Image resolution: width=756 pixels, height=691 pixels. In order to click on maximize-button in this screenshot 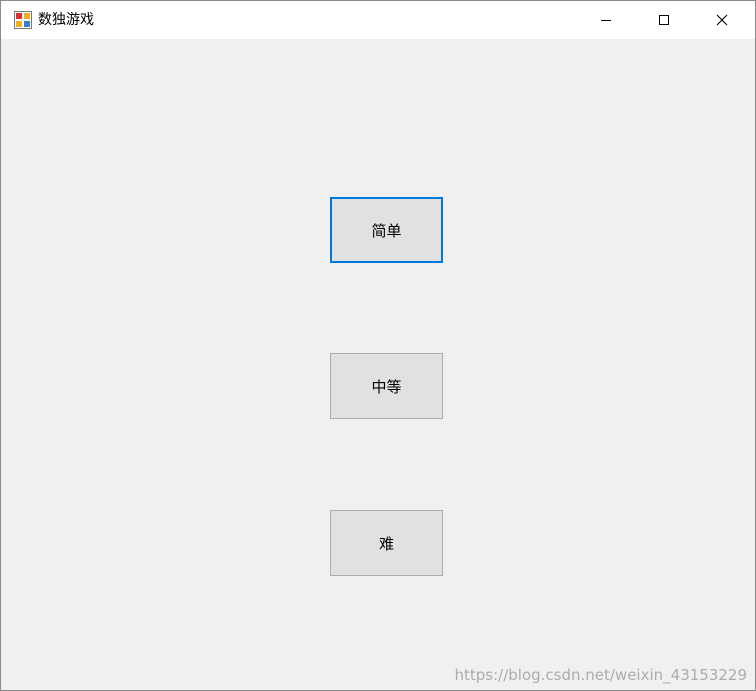, I will do `click(664, 20)`.